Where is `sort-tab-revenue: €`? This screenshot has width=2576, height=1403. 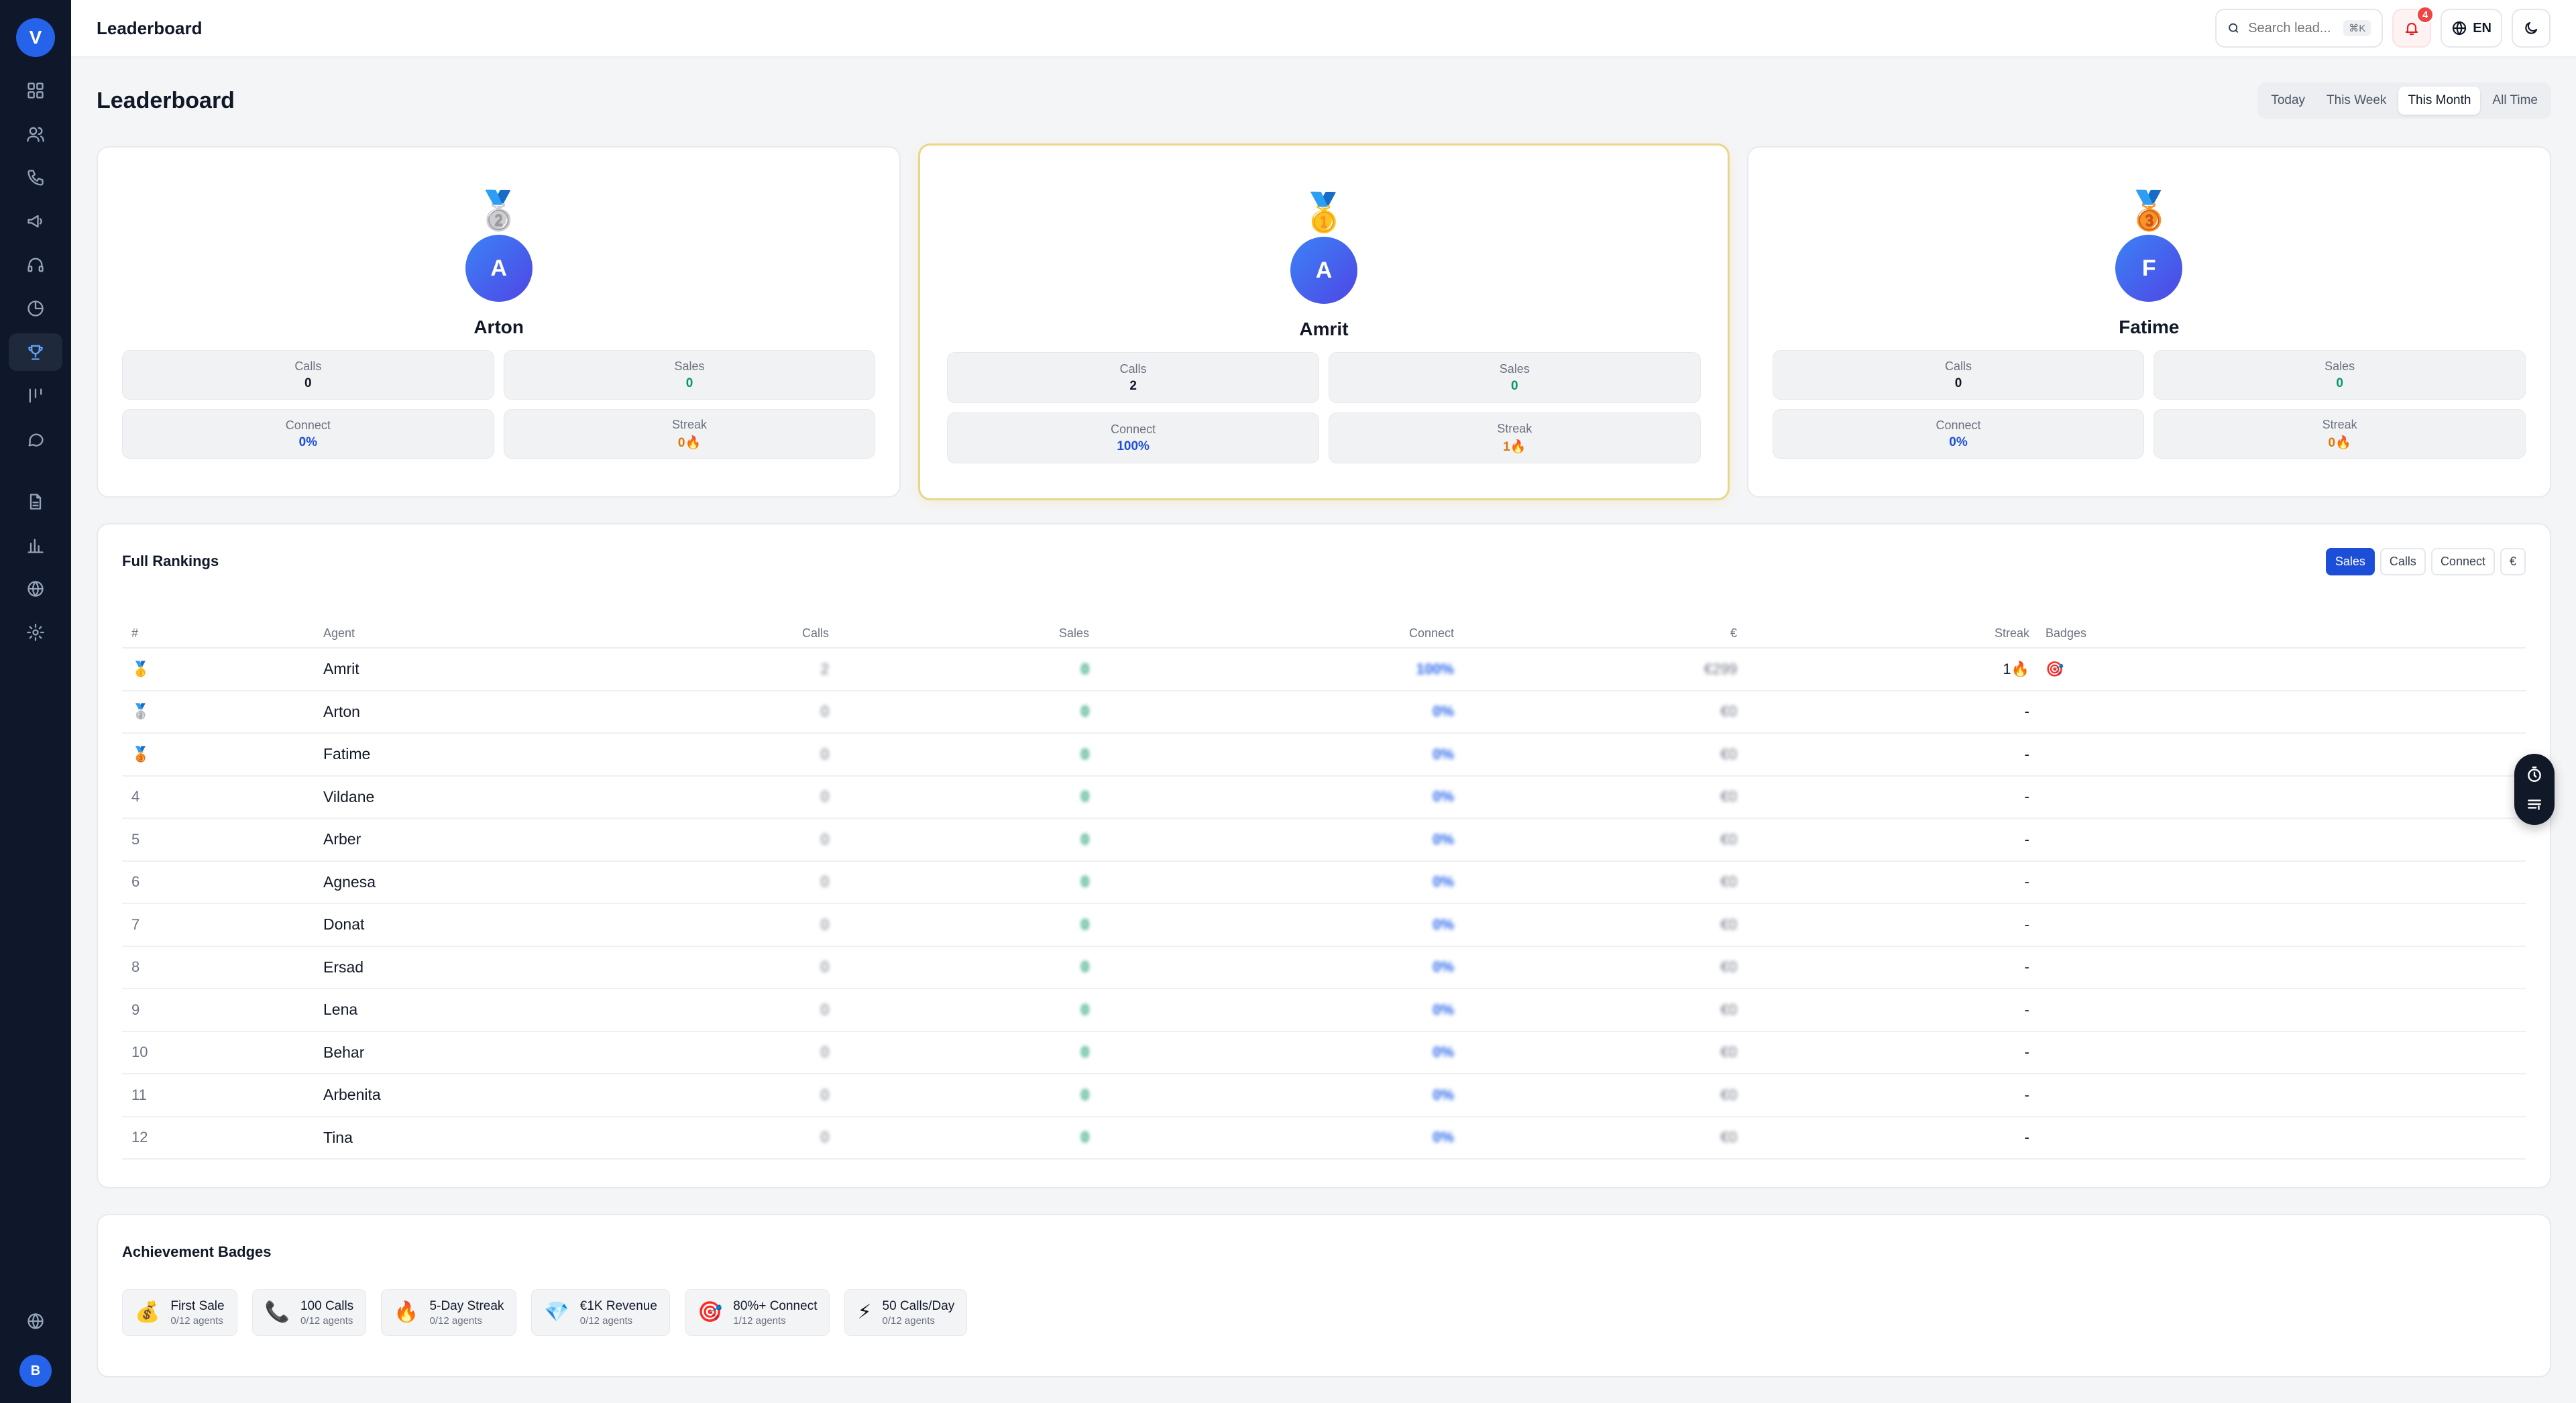 sort-tab-revenue: € is located at coordinates (2513, 561).